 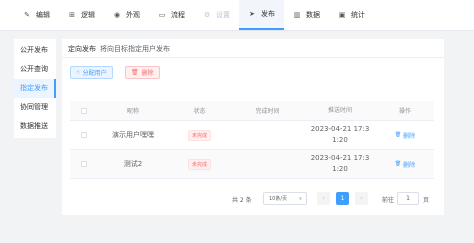 What do you see at coordinates (207, 14) in the screenshot?
I see `gear-icon: ⚙` at bounding box center [207, 14].